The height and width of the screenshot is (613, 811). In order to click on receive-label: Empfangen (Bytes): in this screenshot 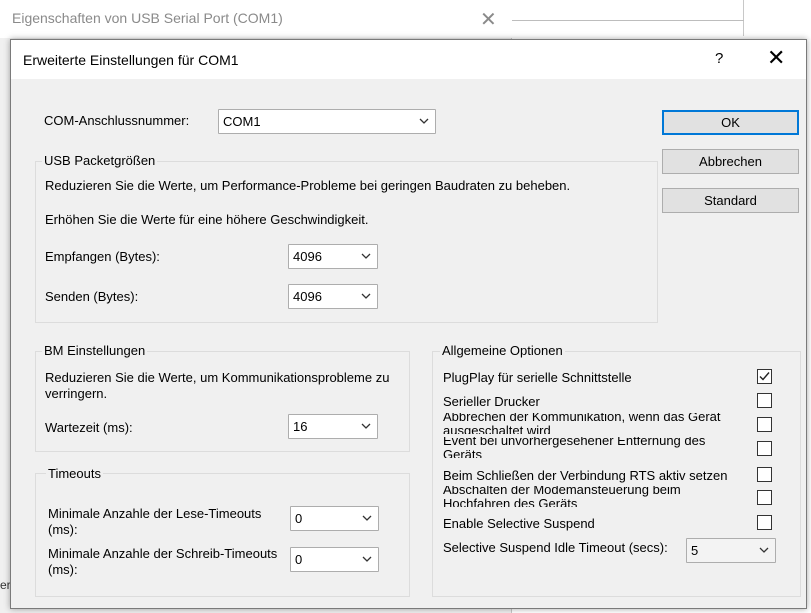, I will do `click(102, 256)`.